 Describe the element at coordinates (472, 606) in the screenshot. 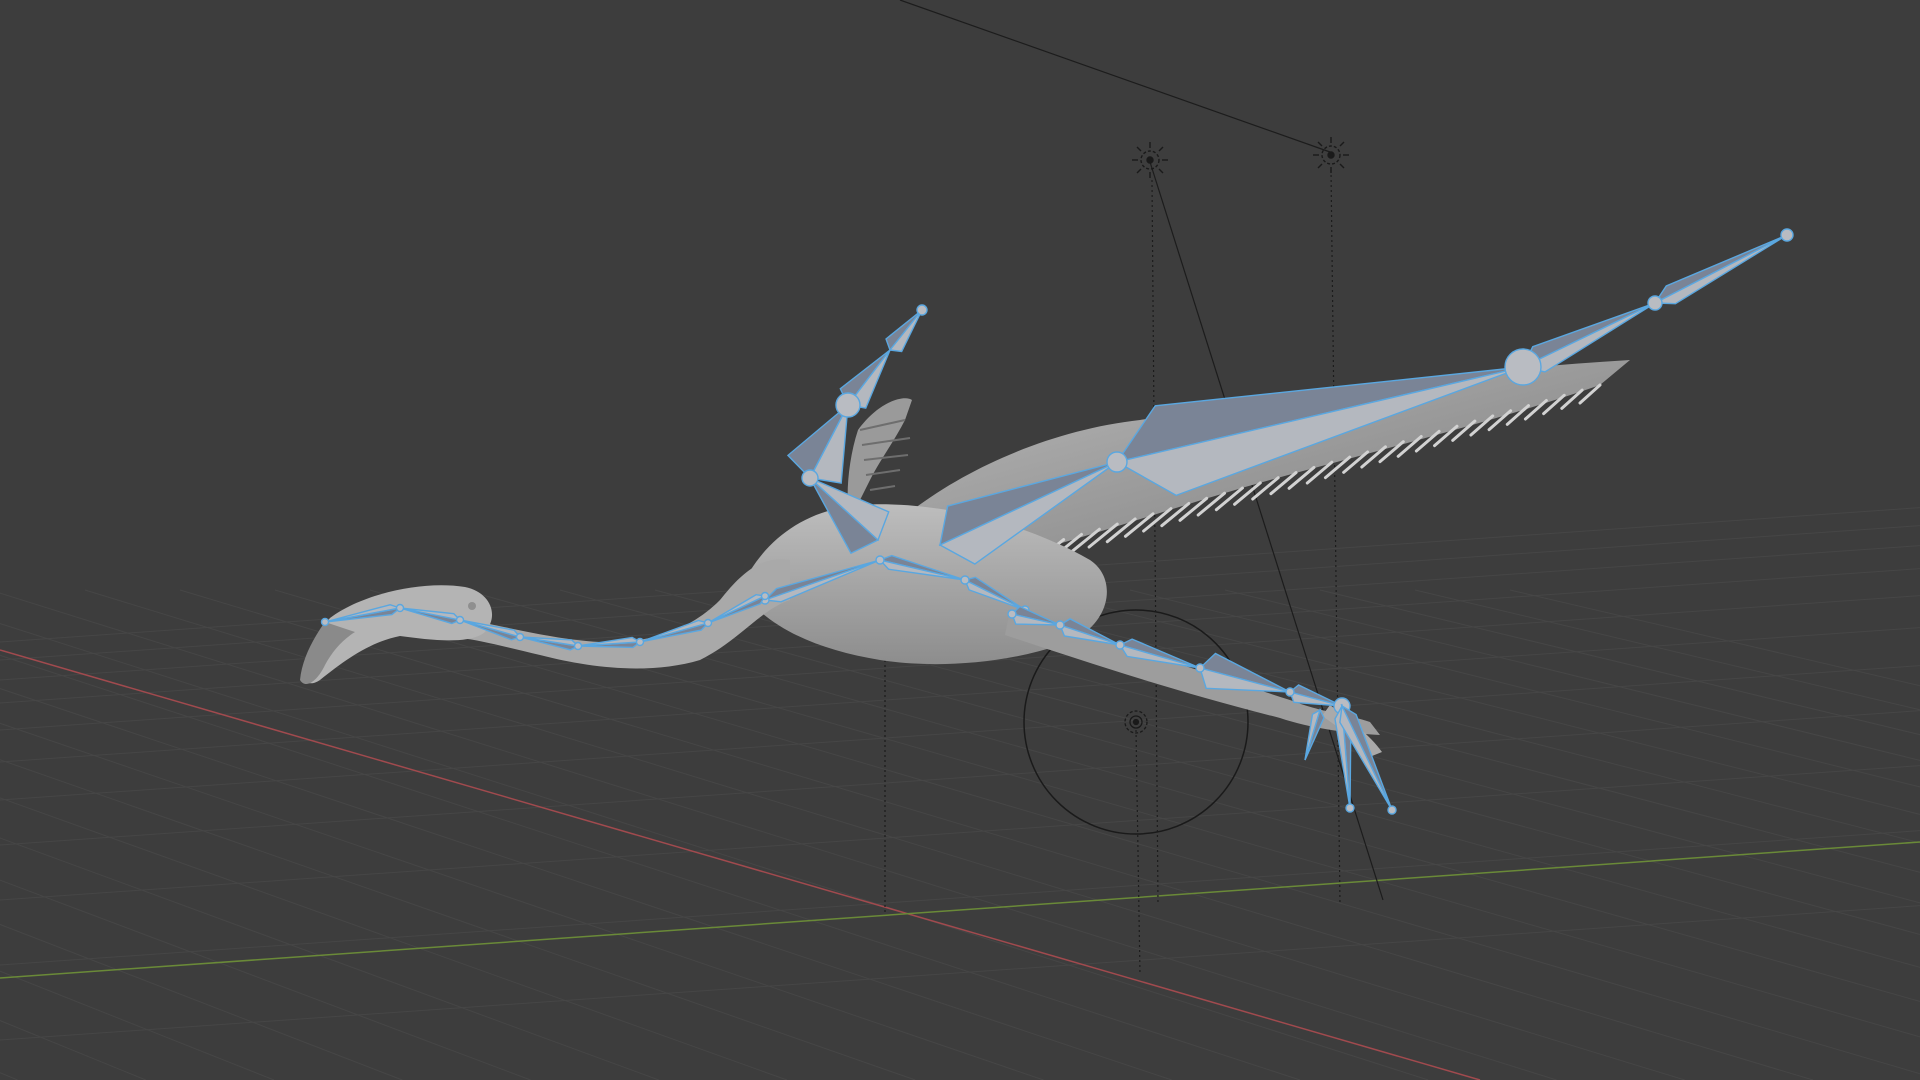

I see `flamingo-eye` at that location.